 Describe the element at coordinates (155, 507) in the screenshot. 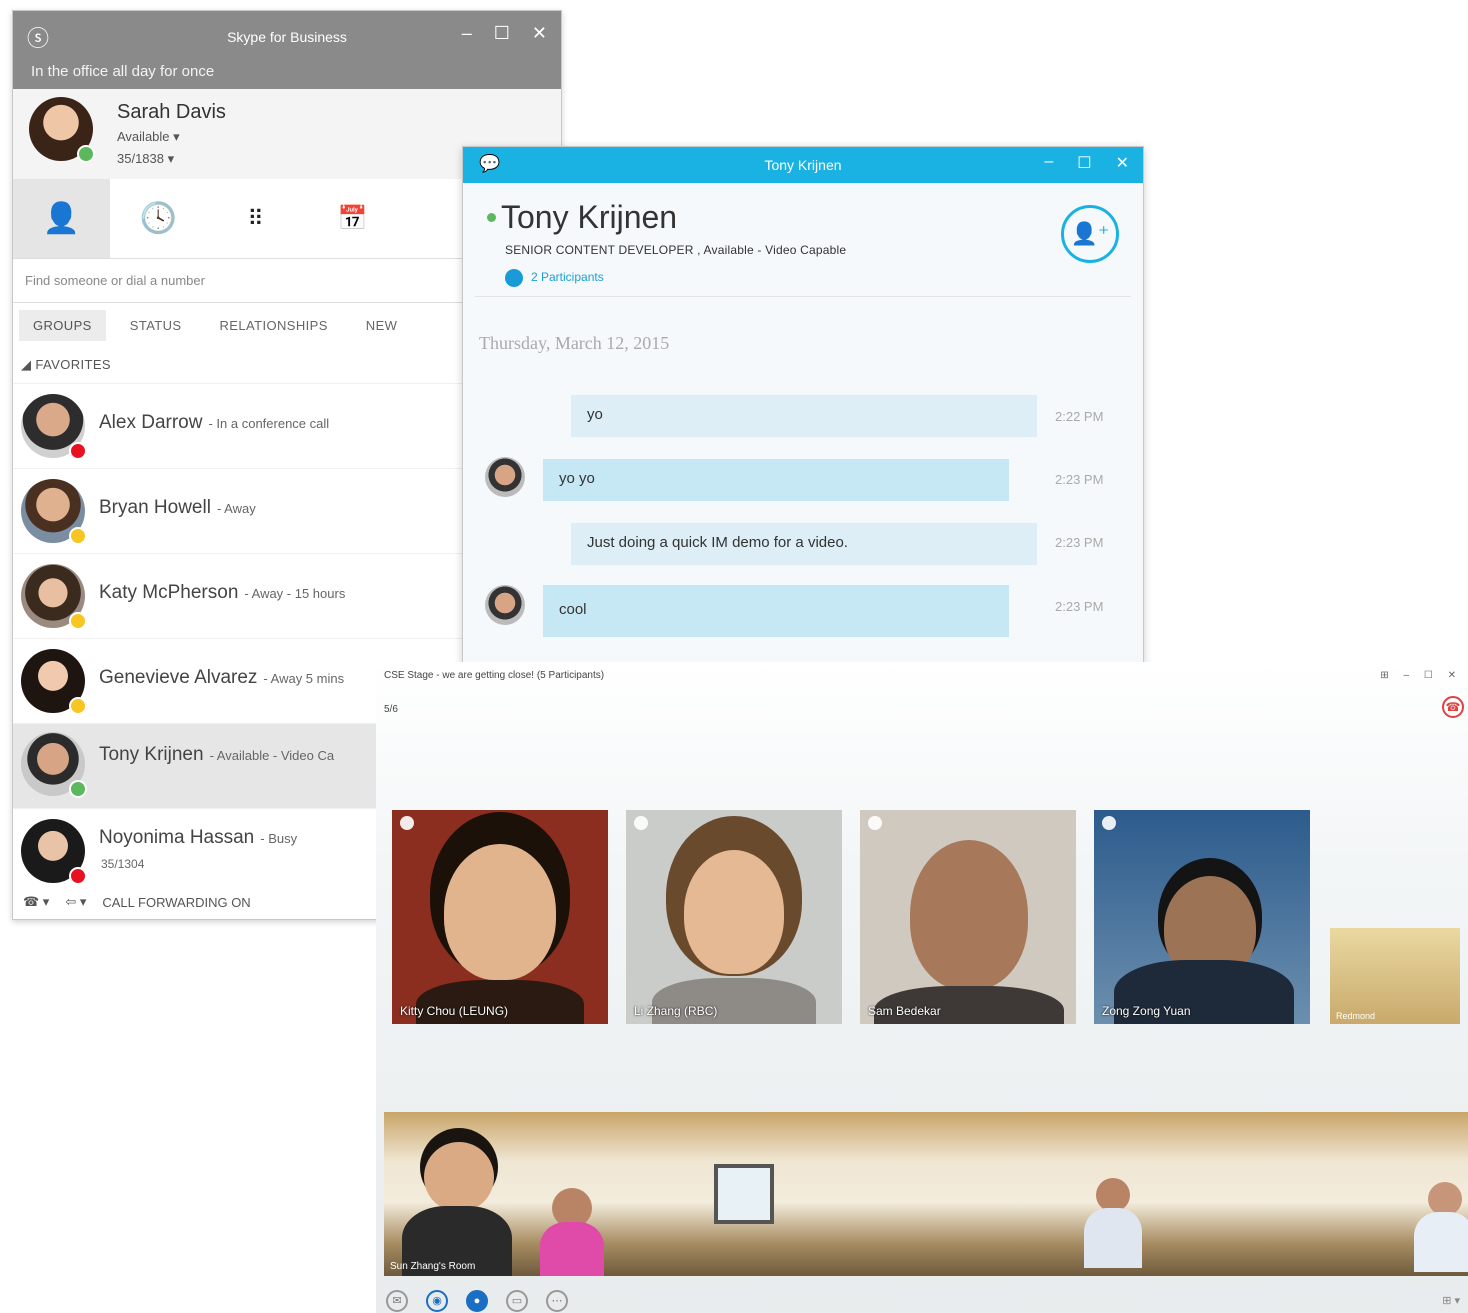

I see `contact-name: Bryan Howell` at that location.